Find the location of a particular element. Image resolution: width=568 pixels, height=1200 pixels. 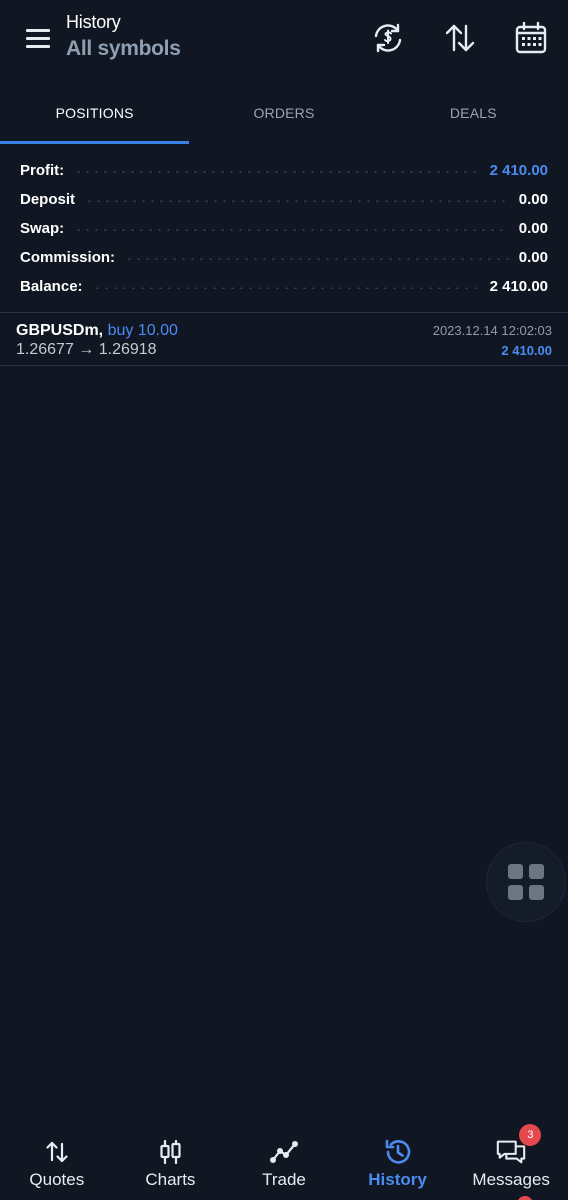

nav-history: History is located at coordinates (398, 1162).